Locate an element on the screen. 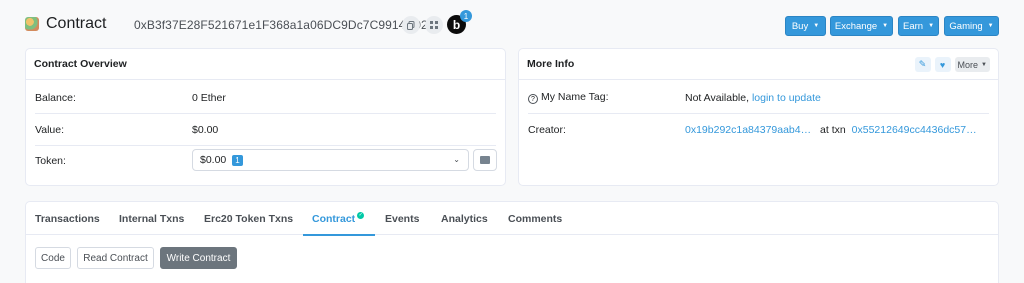 The height and width of the screenshot is (283, 1024). token-row: Token: $0.00 1 ⌄ is located at coordinates (265, 161).